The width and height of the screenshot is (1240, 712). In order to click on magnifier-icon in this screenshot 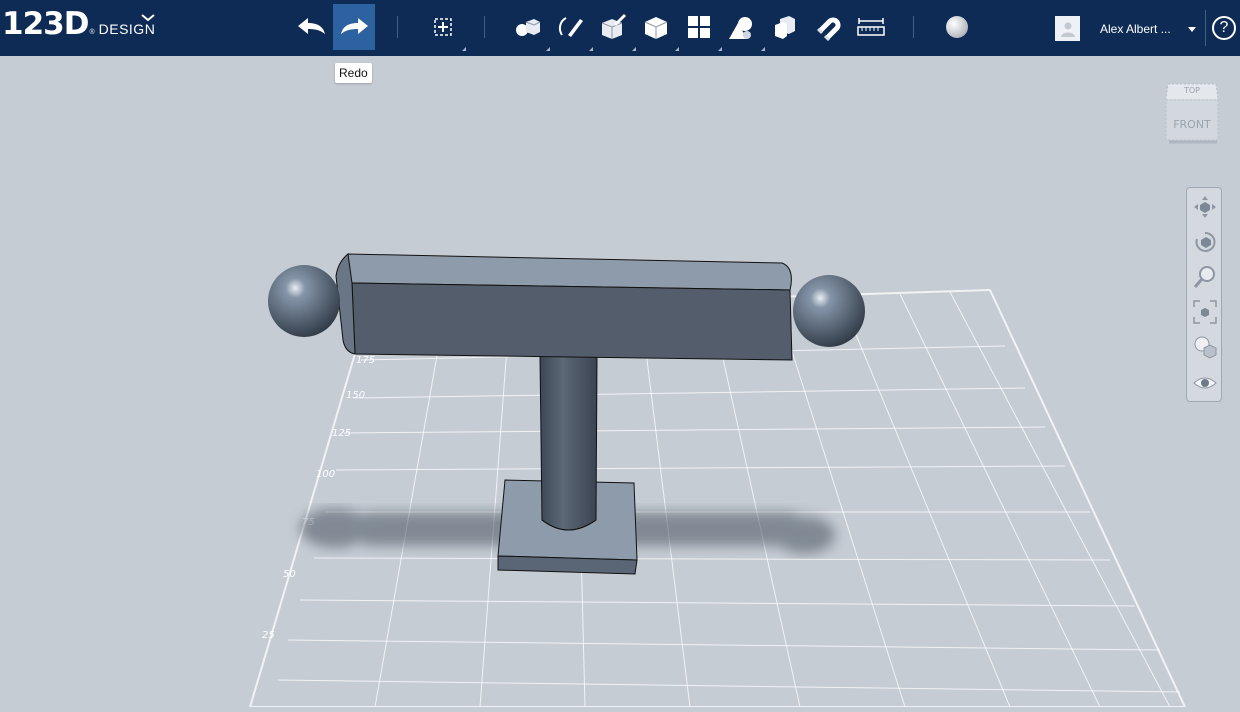, I will do `click(1204, 277)`.